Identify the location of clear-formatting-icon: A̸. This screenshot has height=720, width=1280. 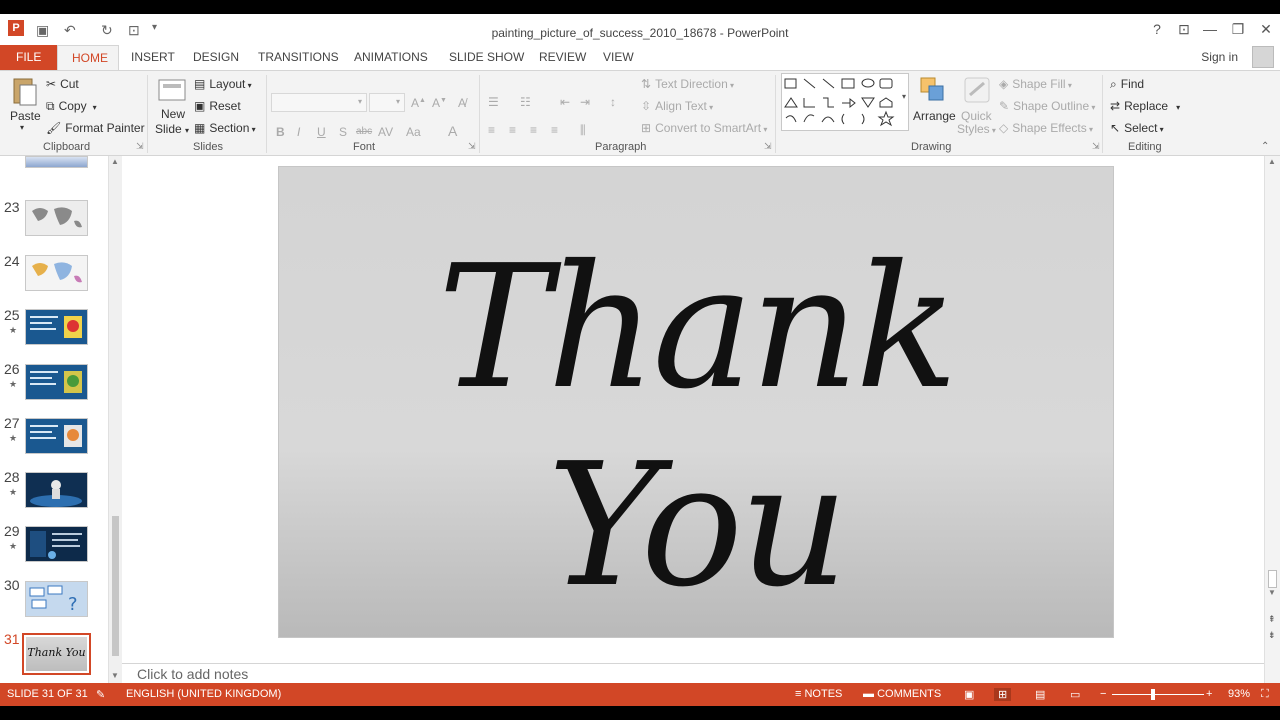
(462, 103).